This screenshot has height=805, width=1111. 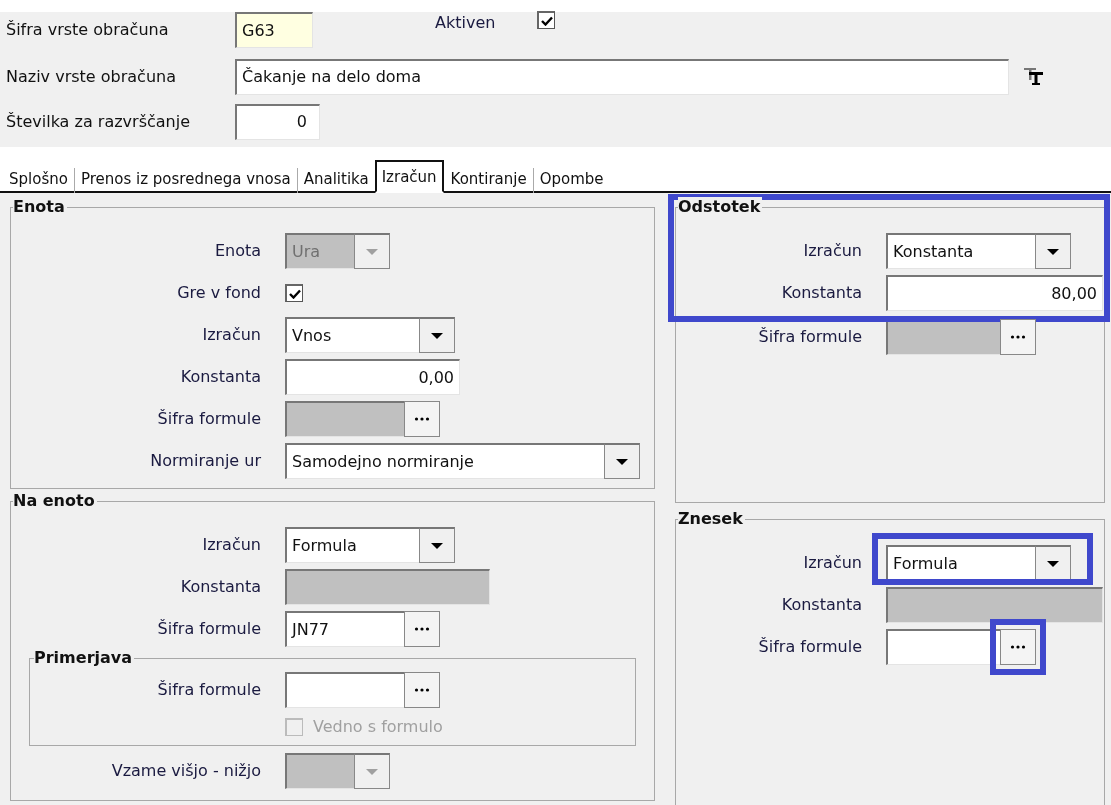 I want to click on dropdown-value: Konstanta, so click(x=933, y=251).